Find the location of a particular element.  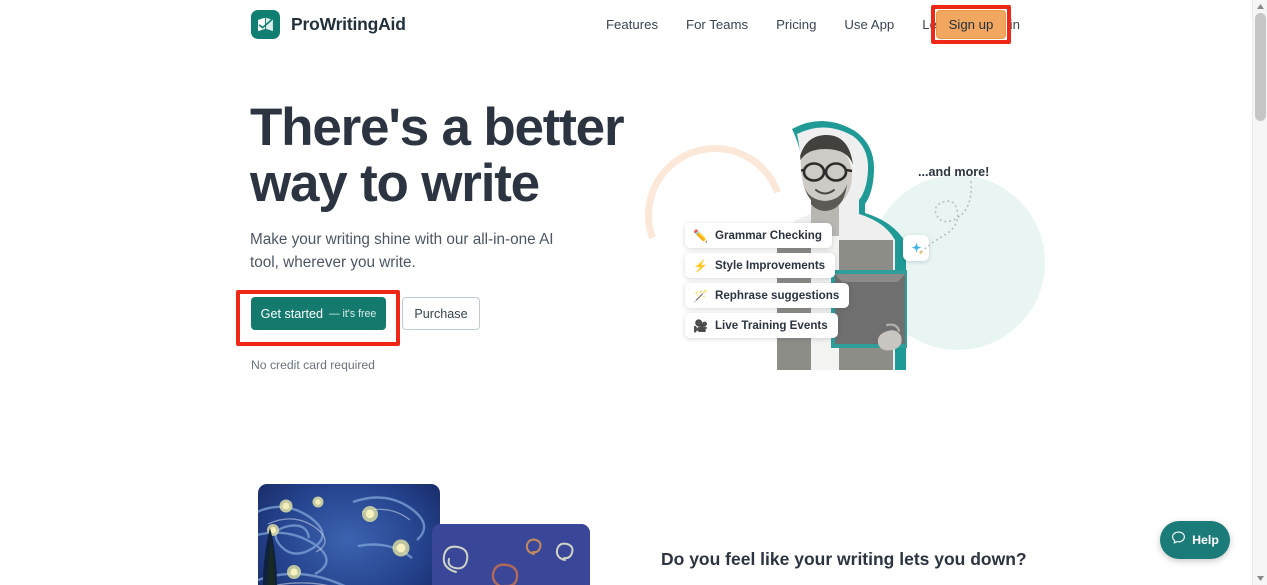

pencil-icon: ✏️ is located at coordinates (700, 235).